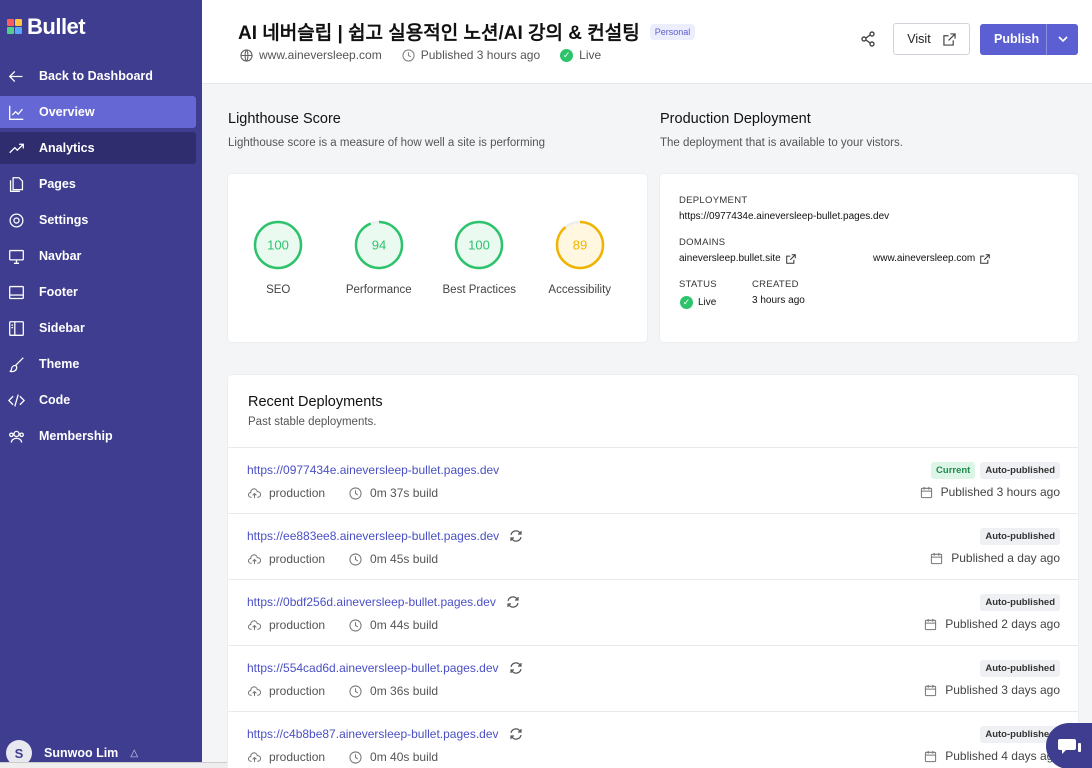 The height and width of the screenshot is (768, 1092). Describe the element at coordinates (15, 76) in the screenshot. I see `arrow-left-icon` at that location.